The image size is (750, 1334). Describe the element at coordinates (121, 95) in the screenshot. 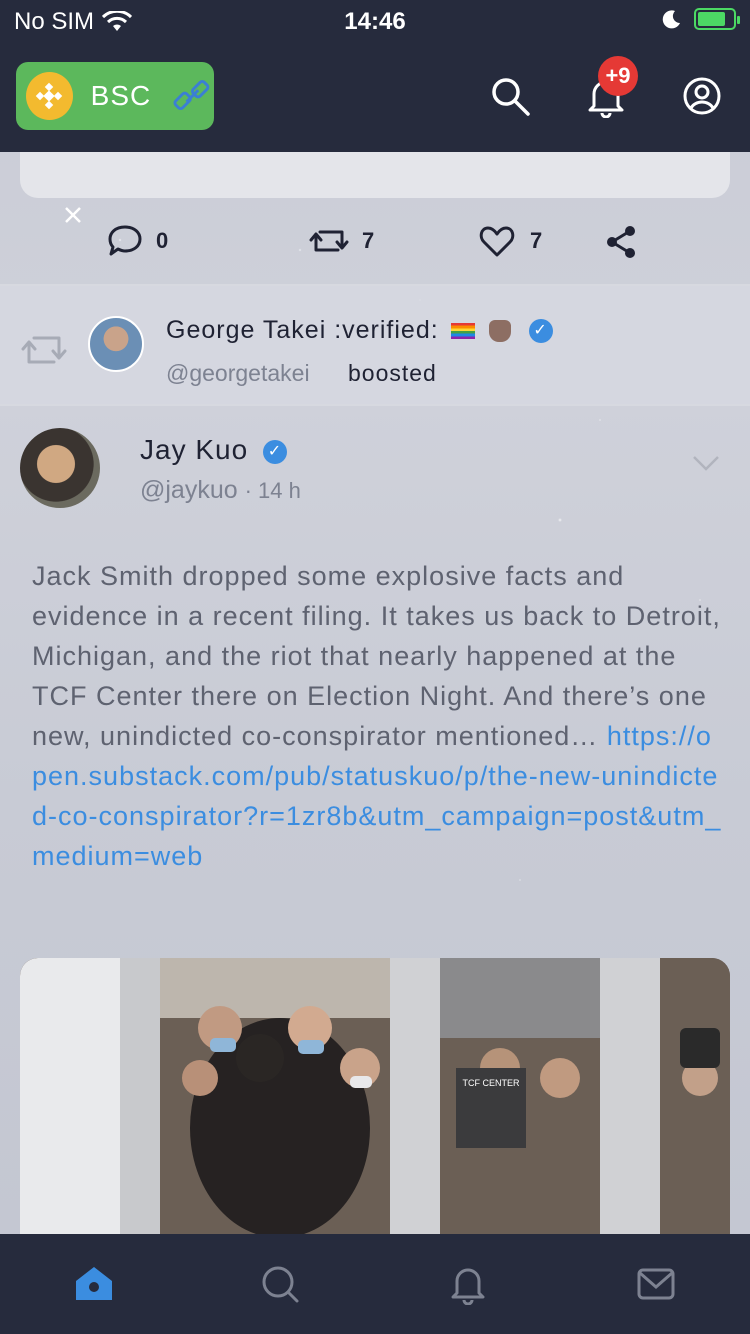

I see `network-label: BSC` at that location.